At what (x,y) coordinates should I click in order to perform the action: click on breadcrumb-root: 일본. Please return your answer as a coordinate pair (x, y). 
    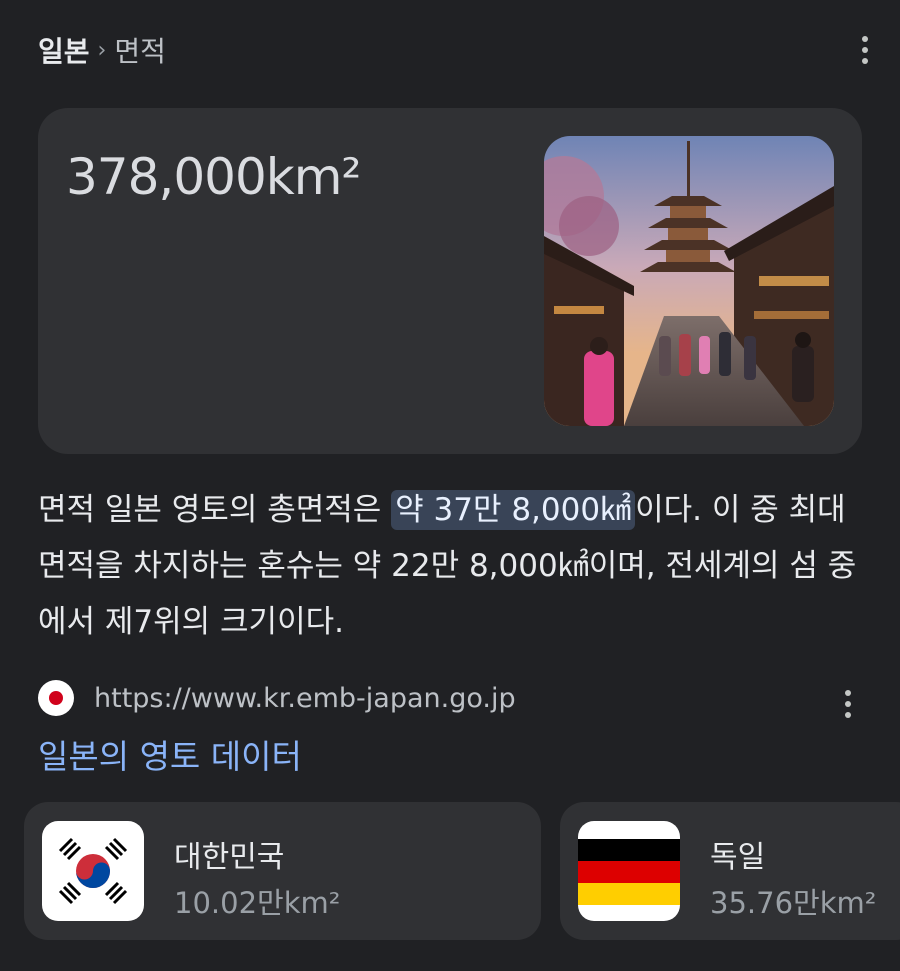
    Looking at the image, I should click on (64, 50).